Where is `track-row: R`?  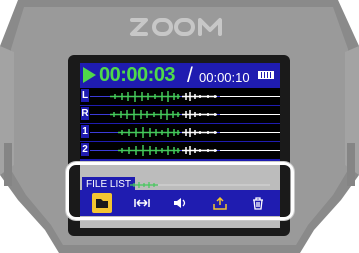 track-row: R is located at coordinates (180, 115).